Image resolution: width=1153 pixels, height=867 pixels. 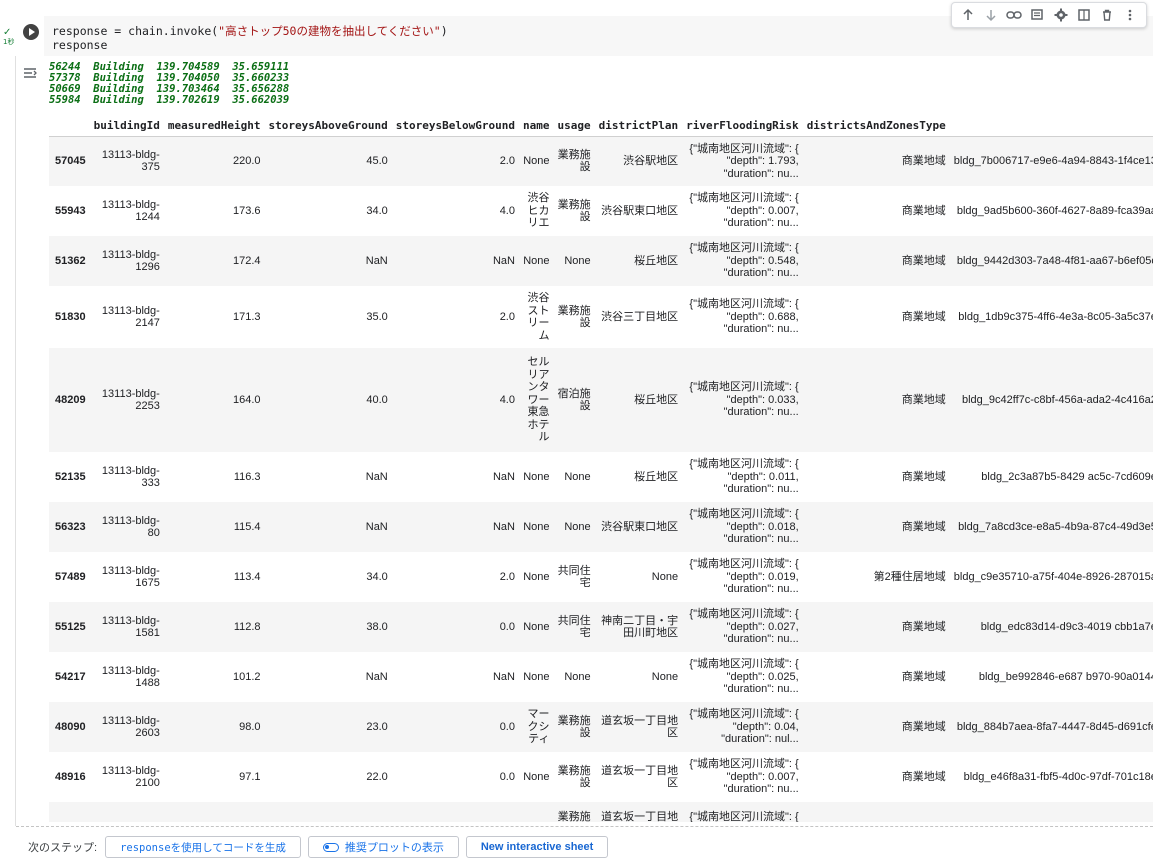 I want to click on cell-below: 4.0, so click(x=507, y=210).